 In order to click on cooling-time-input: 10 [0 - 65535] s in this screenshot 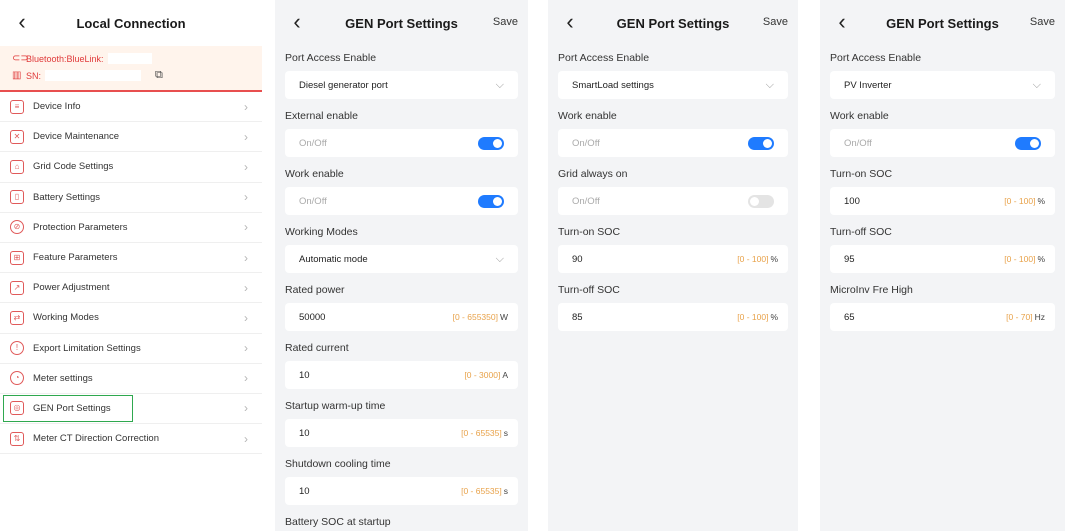, I will do `click(401, 491)`.